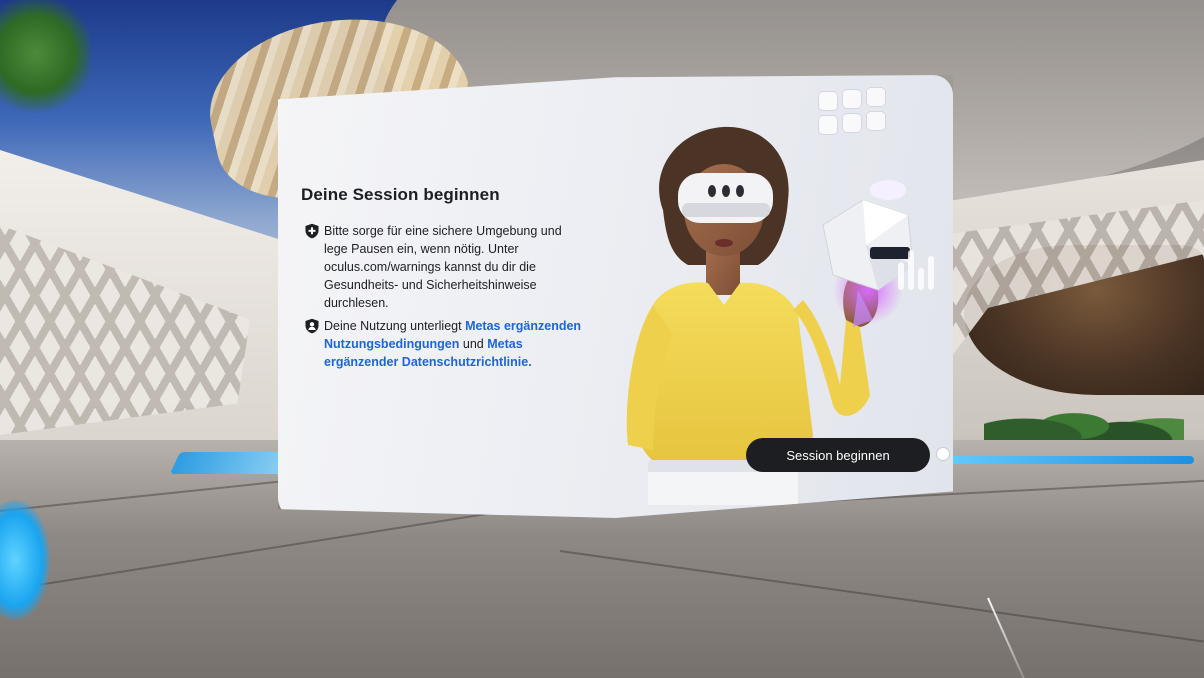 The width and height of the screenshot is (1204, 678). Describe the element at coordinates (943, 454) in the screenshot. I see `pointer-target-indicator` at that location.